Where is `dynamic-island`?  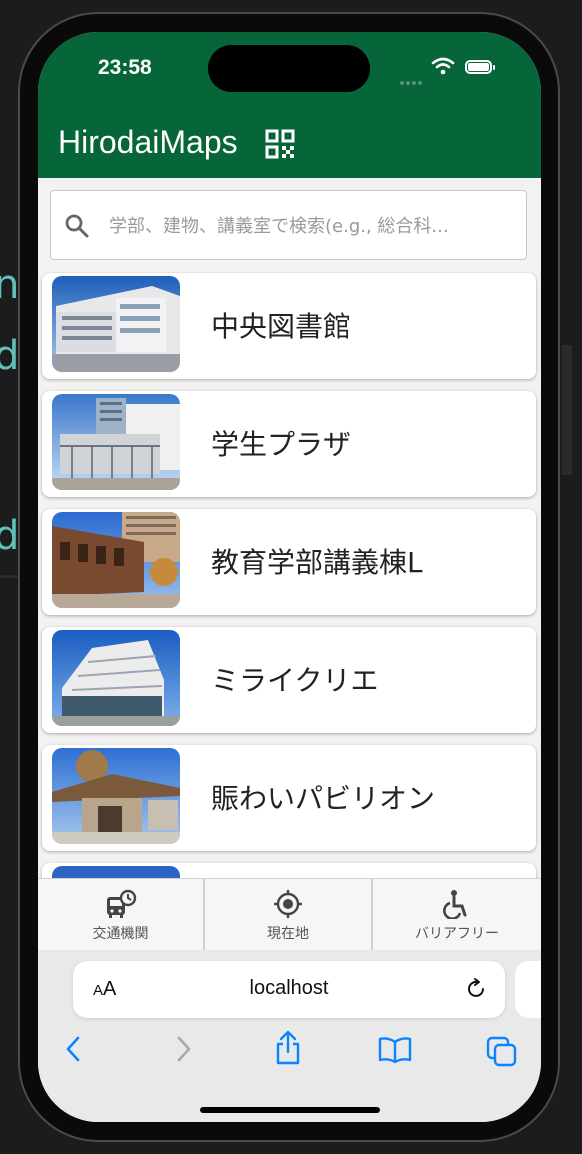
dynamic-island is located at coordinates (289, 68).